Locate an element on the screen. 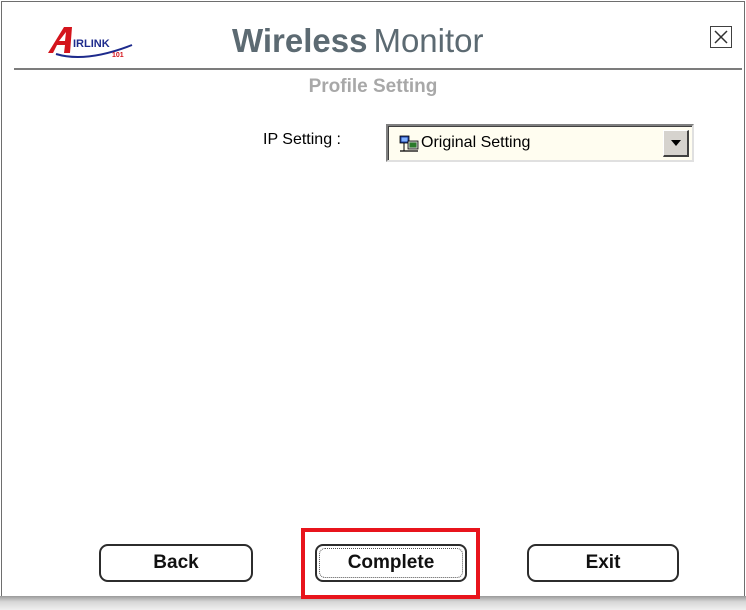 This screenshot has width=746, height=610. chevron-down-icon is located at coordinates (676, 143).